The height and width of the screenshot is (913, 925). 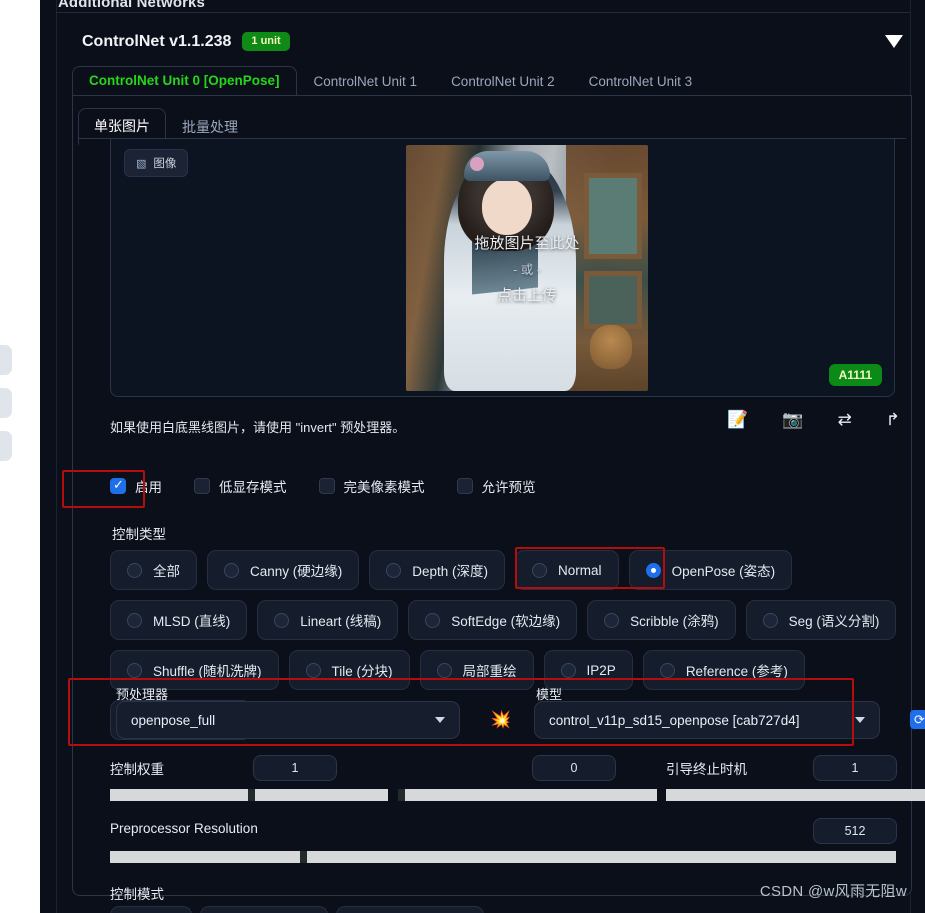 I want to click on preprocessor-resolution-label: Preprocessor Resolution, so click(x=184, y=828).